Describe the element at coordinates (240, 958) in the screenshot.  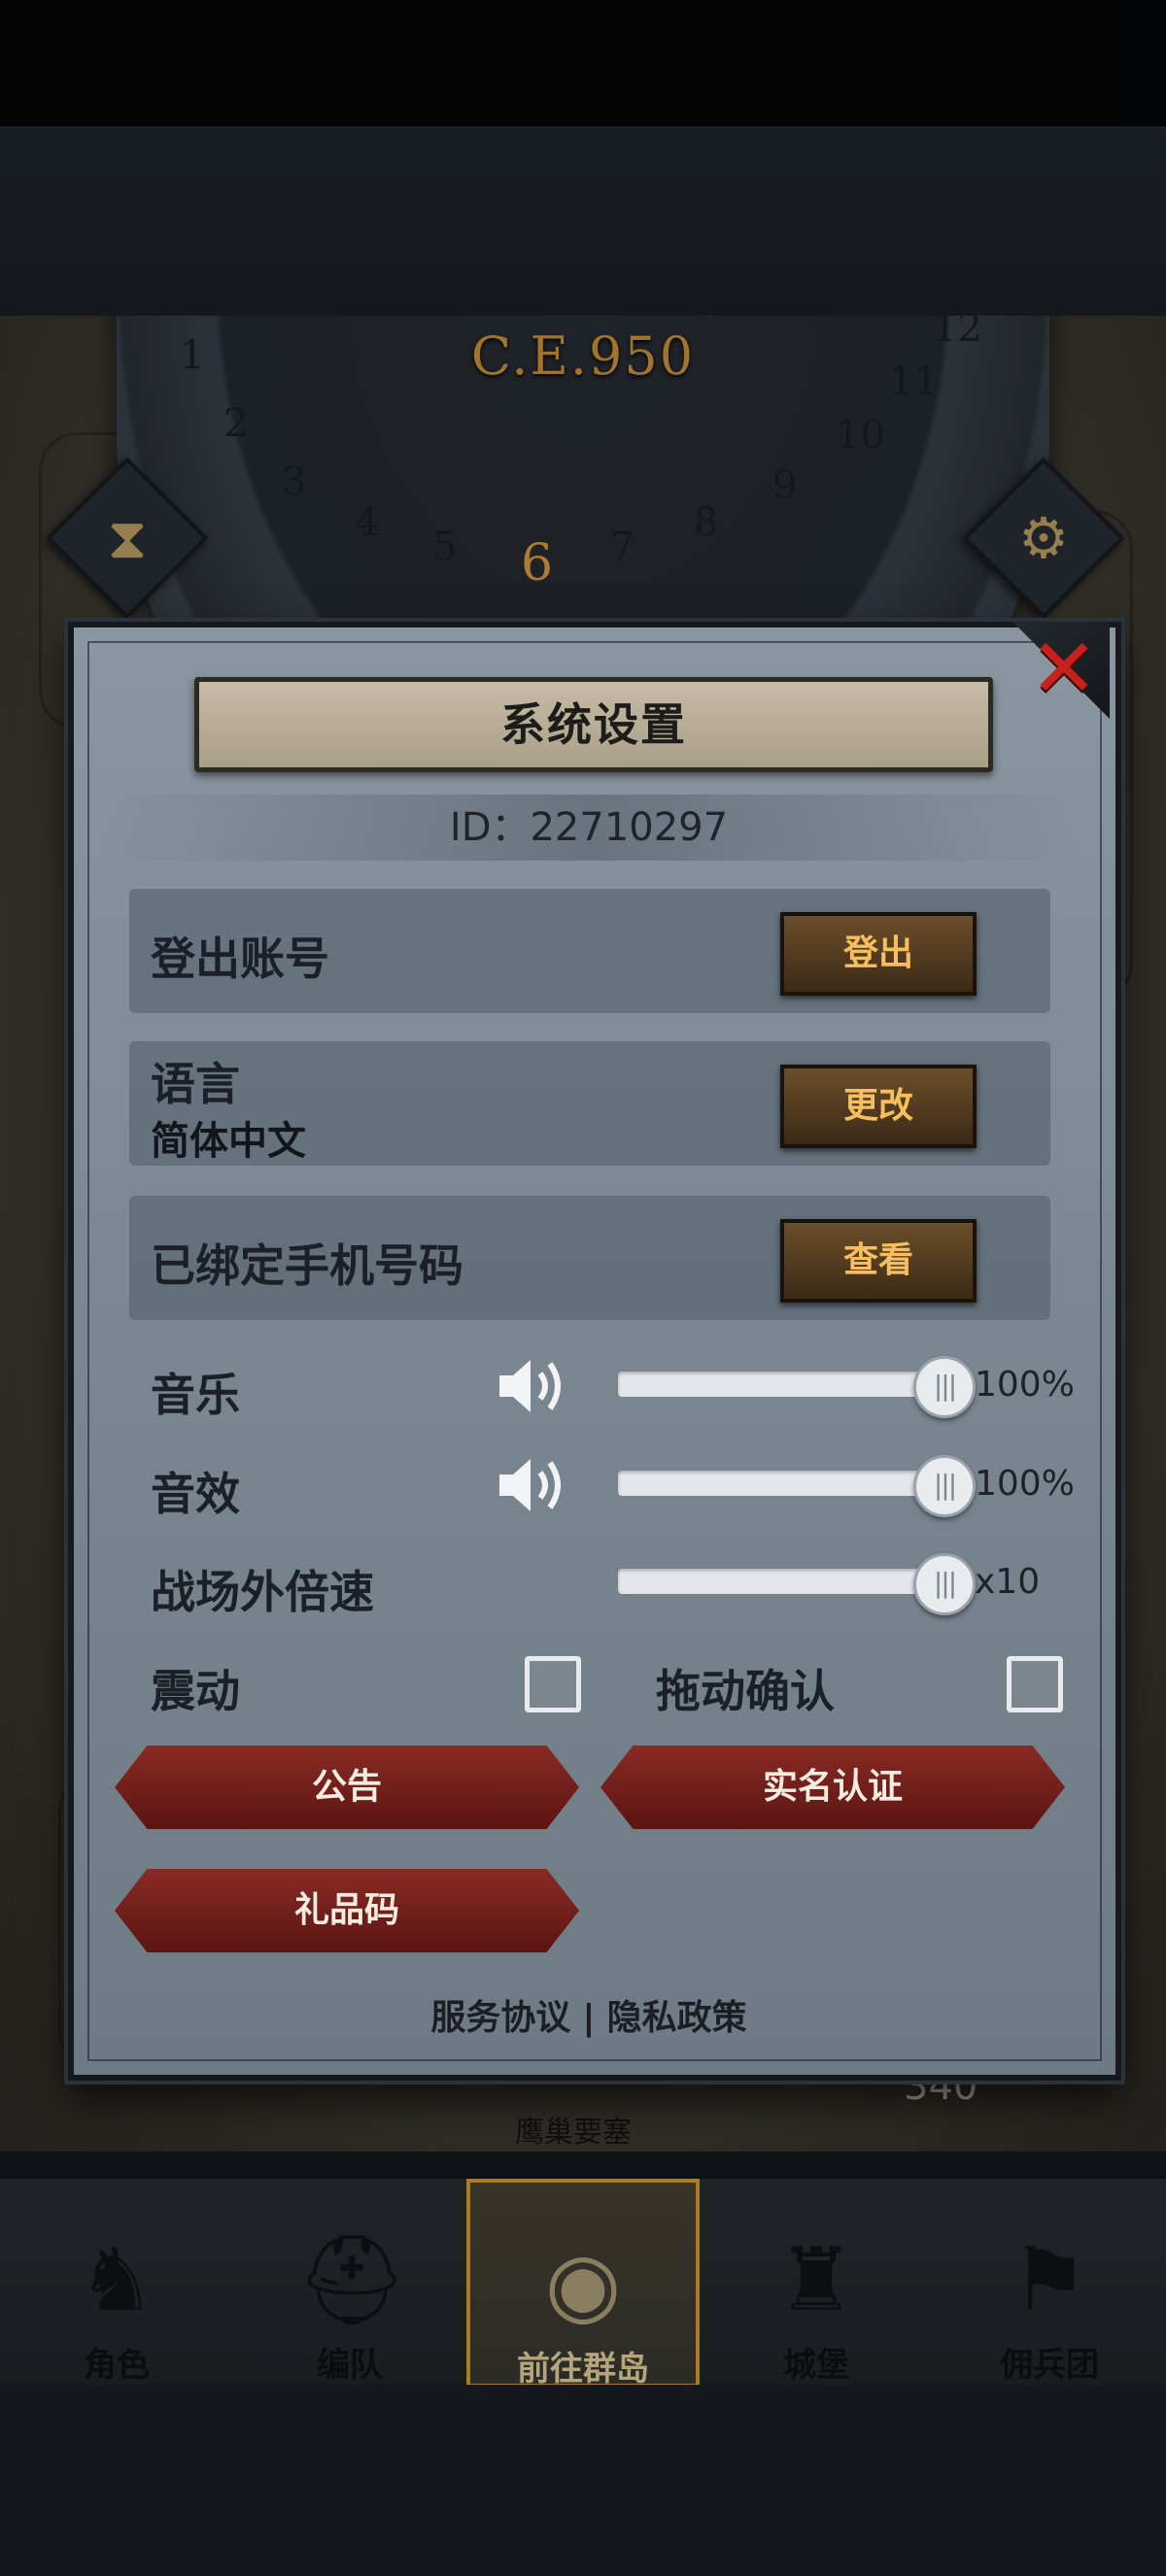
I see `logout-label: 登出账号` at that location.